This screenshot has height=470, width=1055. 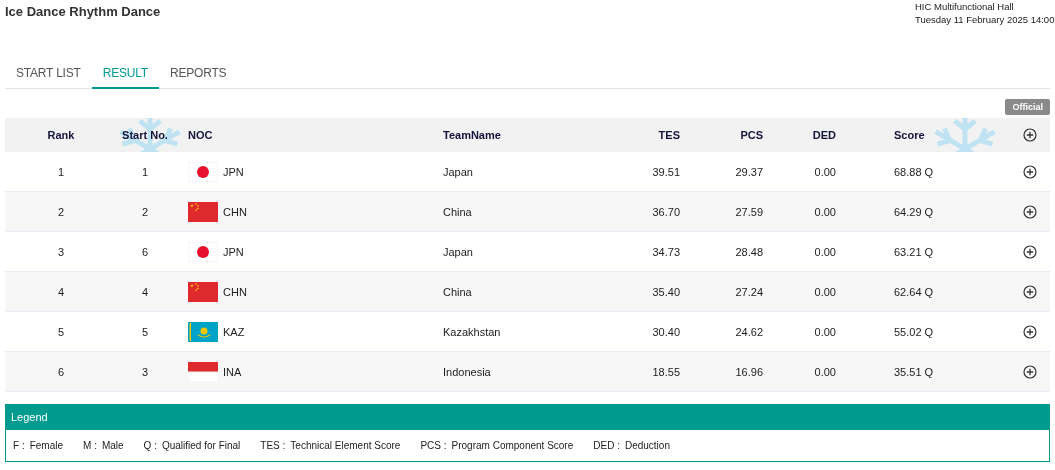 What do you see at coordinates (29, 417) in the screenshot?
I see `legend-title: Legend` at bounding box center [29, 417].